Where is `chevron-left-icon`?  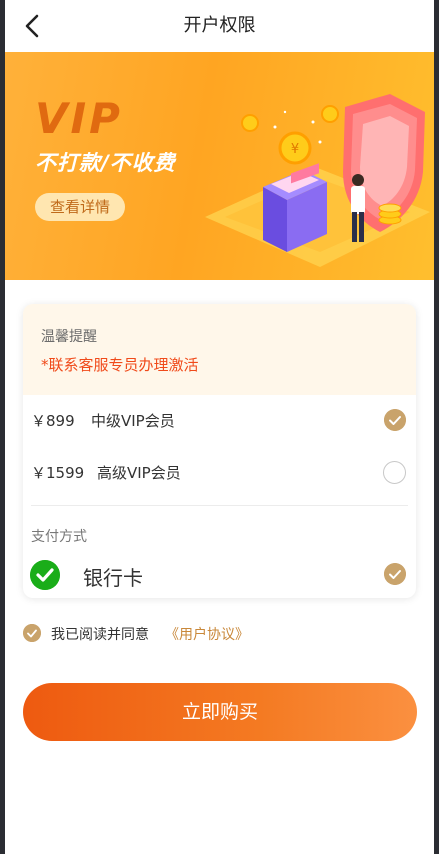
chevron-left-icon is located at coordinates (32, 26).